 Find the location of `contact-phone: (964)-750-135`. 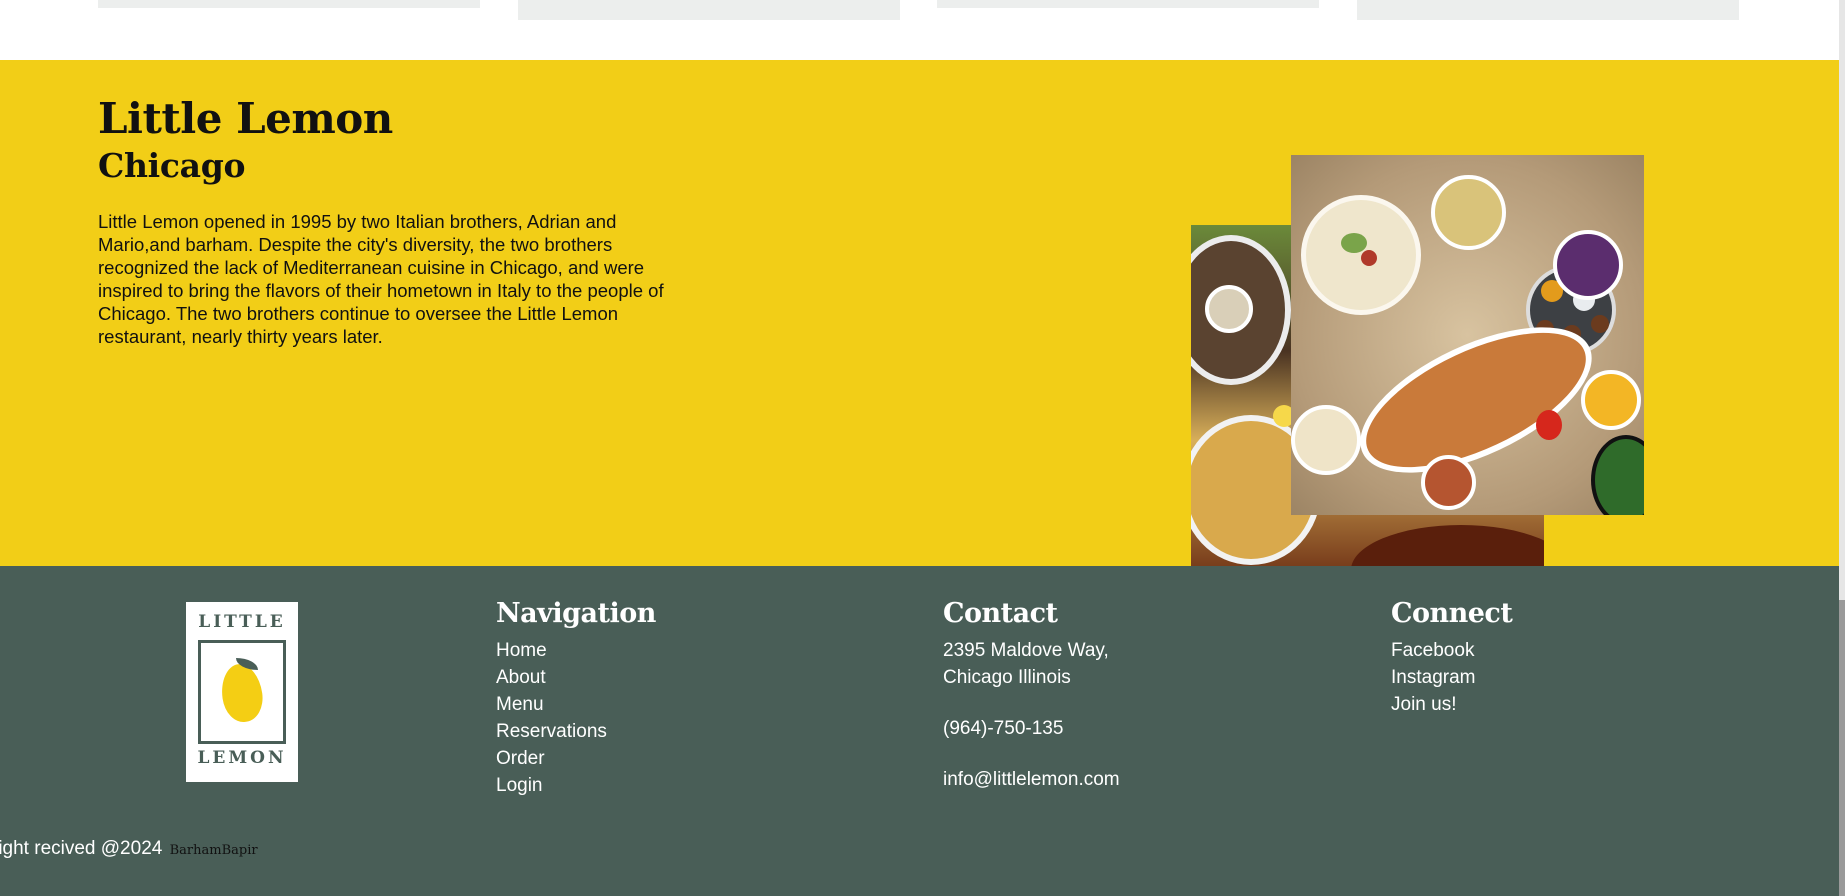

contact-phone: (964)-750-135 is located at coordinates (1003, 729).